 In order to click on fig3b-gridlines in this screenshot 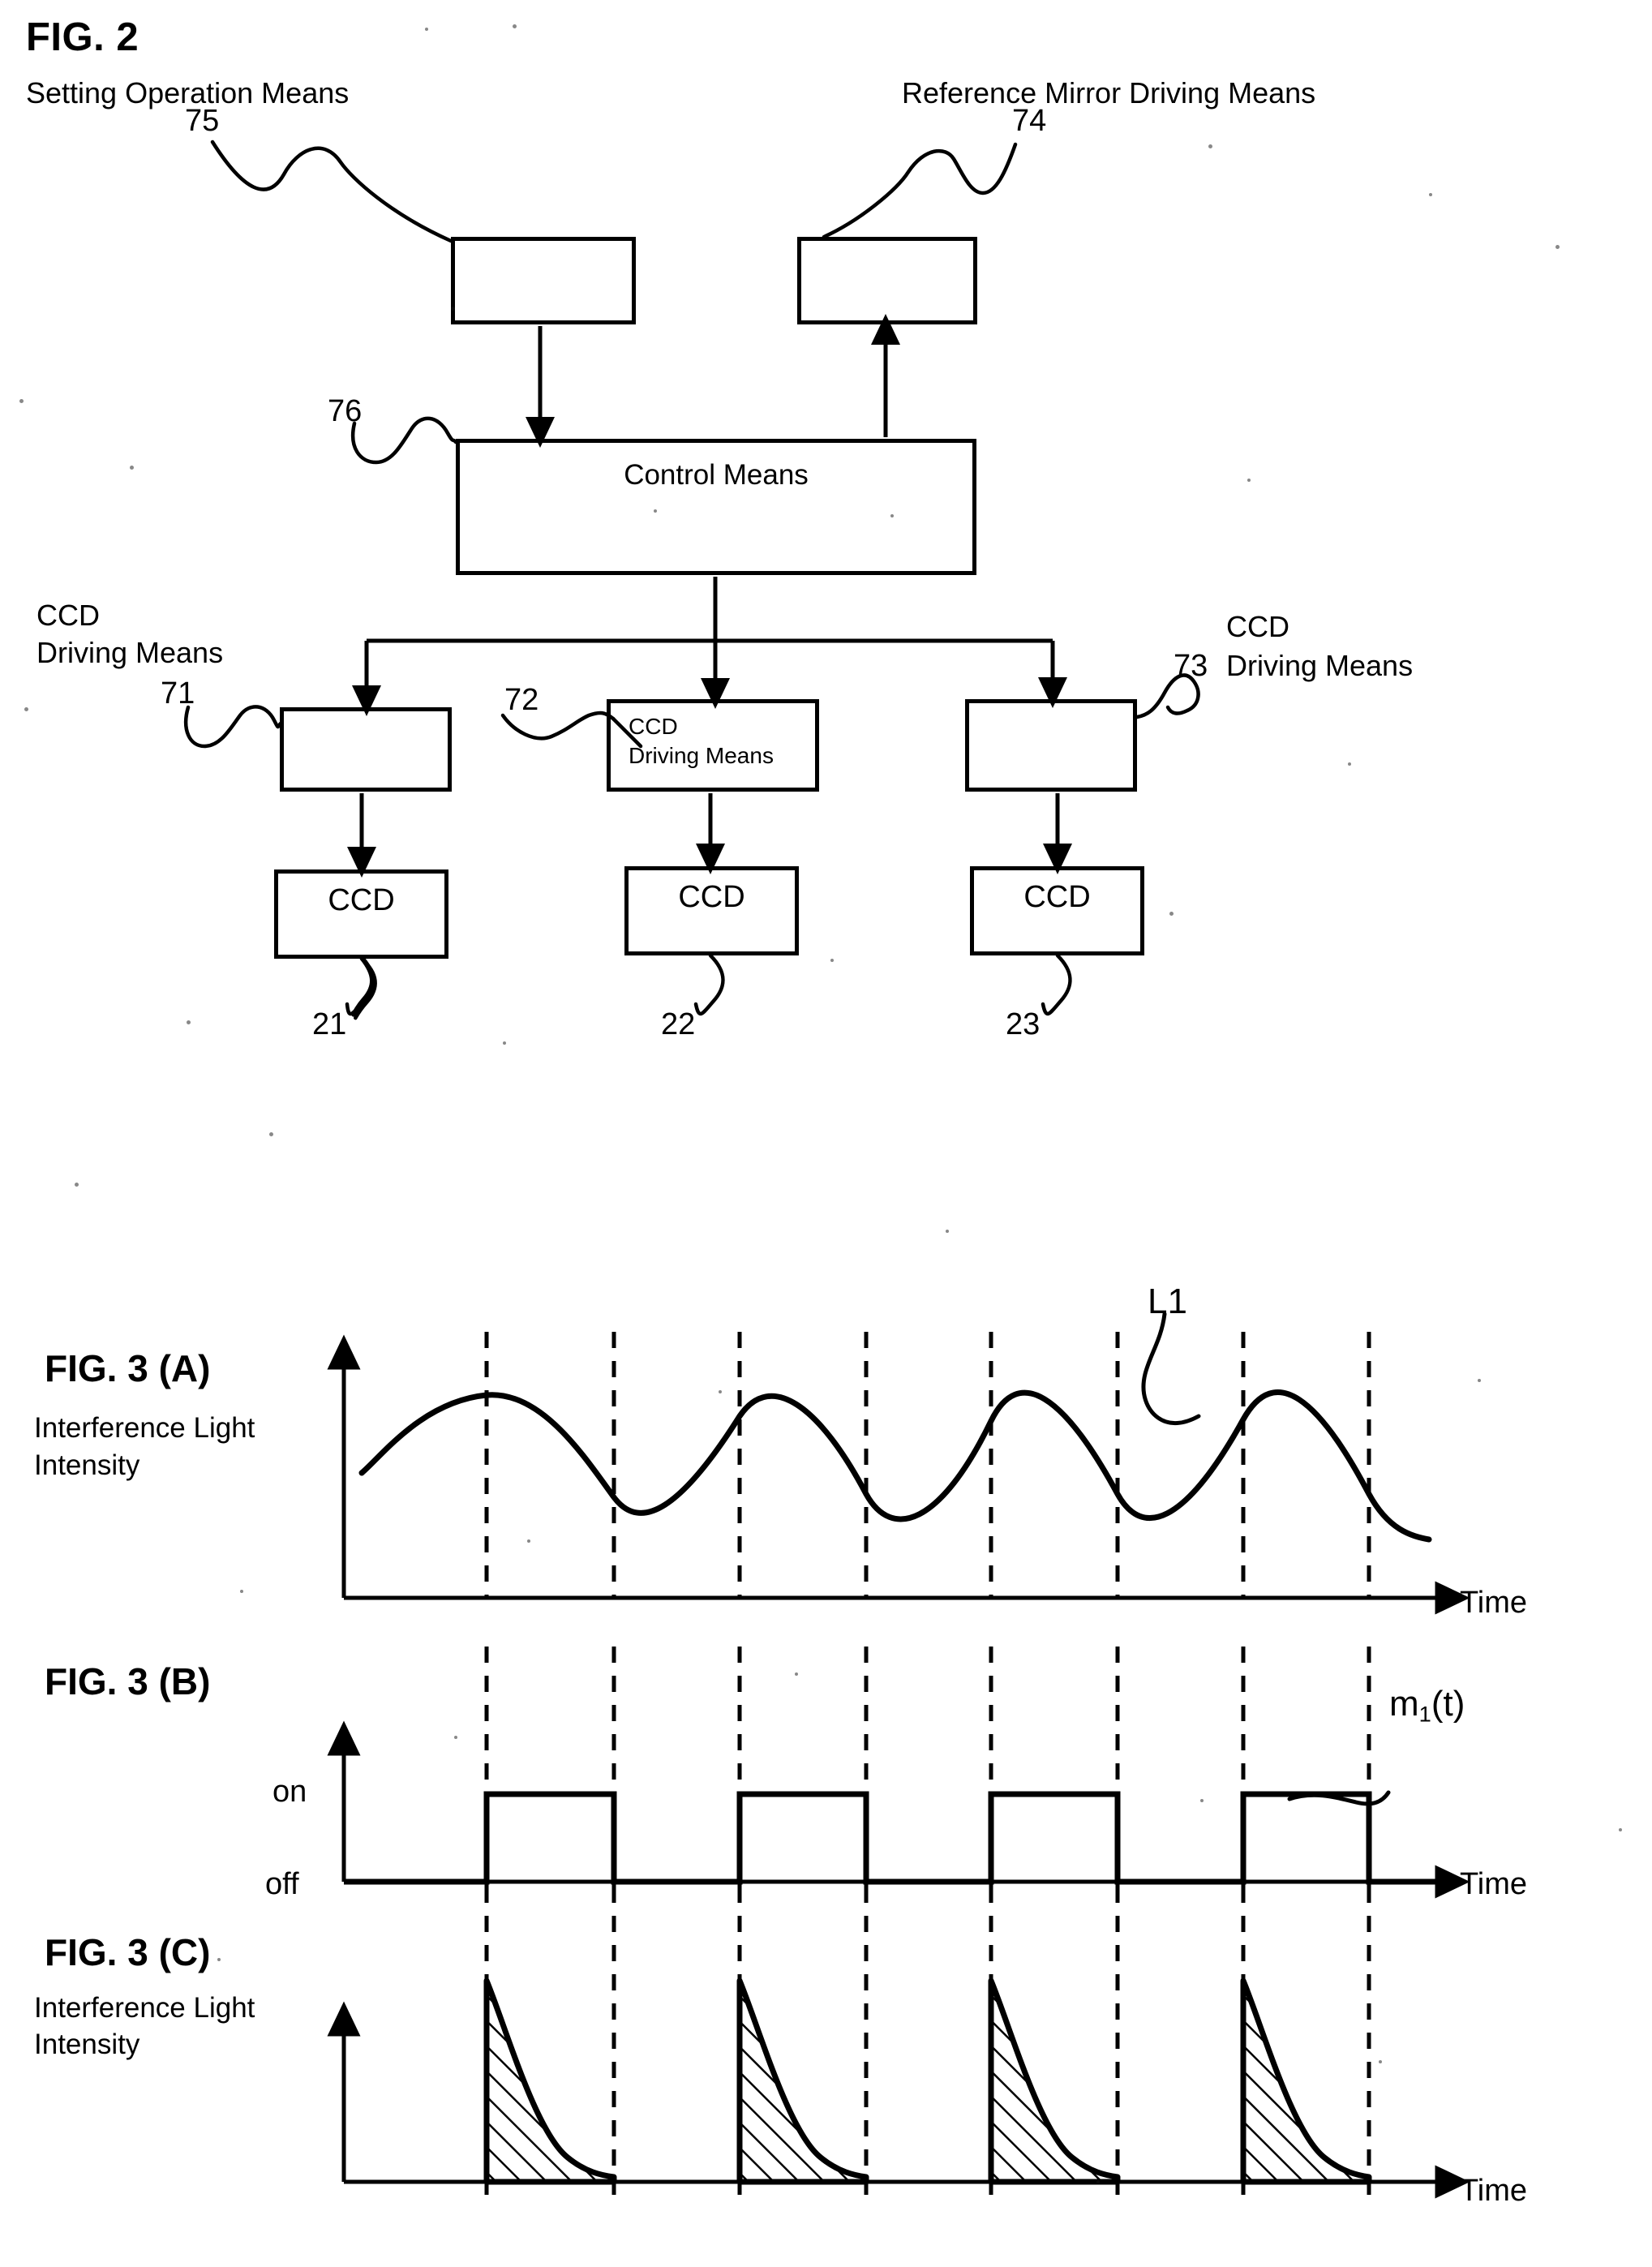, I will do `click(927, 1773)`.